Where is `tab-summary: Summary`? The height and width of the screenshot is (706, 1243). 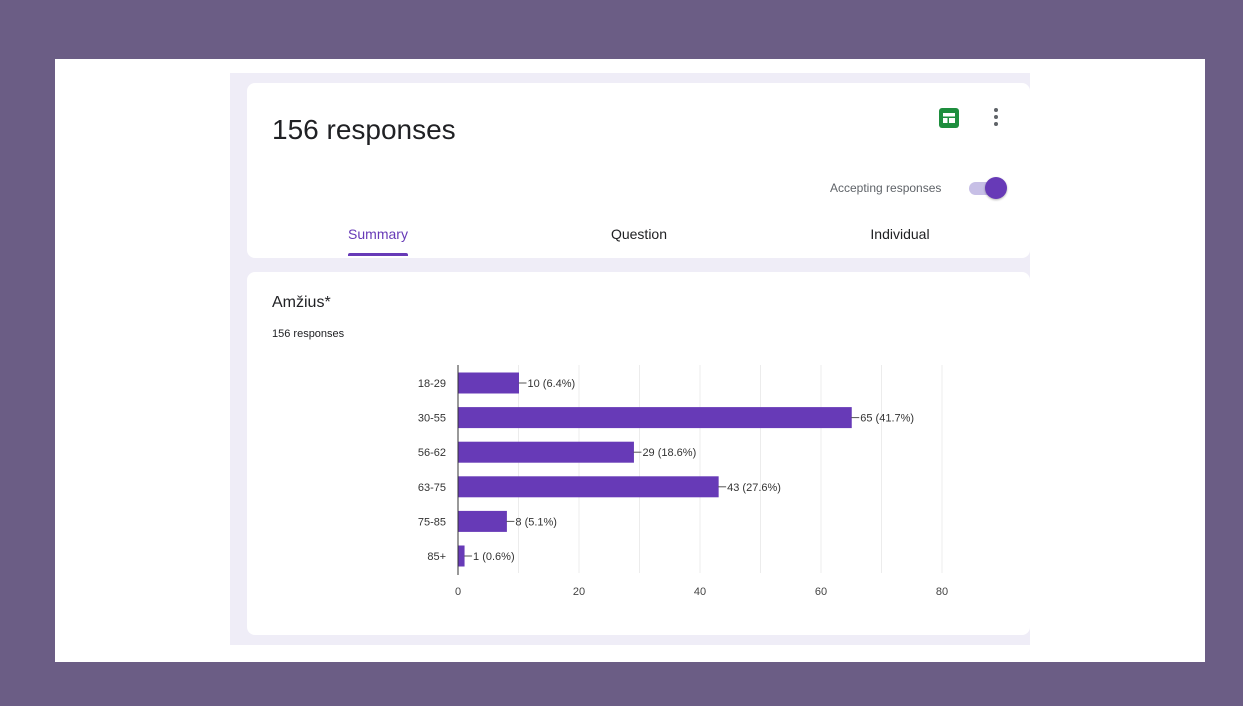
tab-summary: Summary is located at coordinates (378, 234).